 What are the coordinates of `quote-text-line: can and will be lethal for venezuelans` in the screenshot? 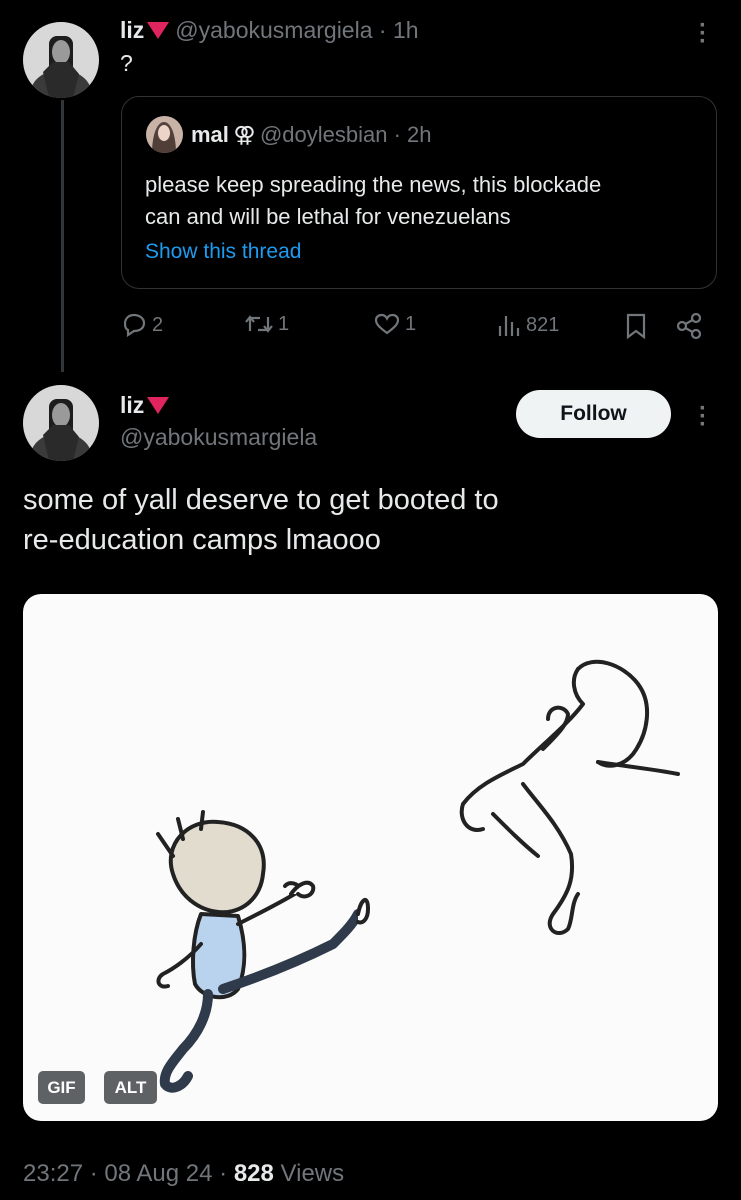 It's located at (328, 216).